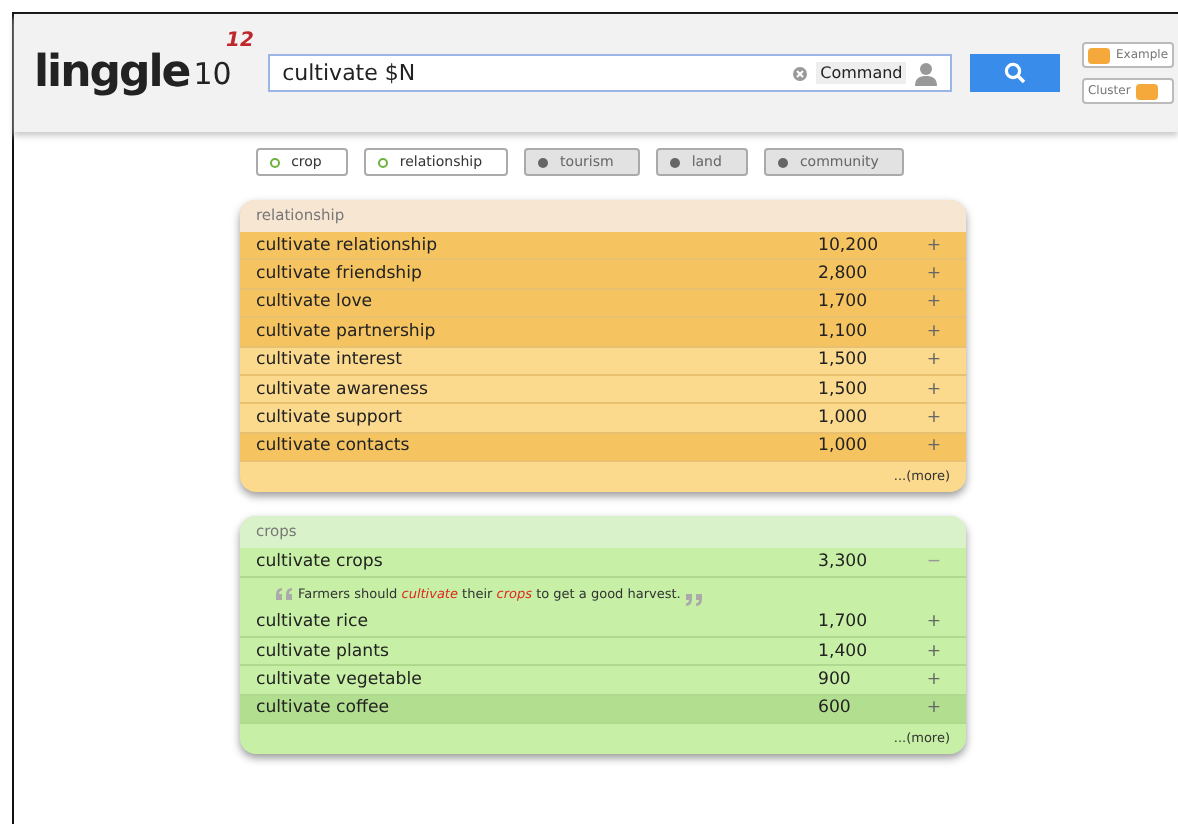  Describe the element at coordinates (603, 563) in the screenshot. I see `result-row: cultivate crops 3,300 −` at that location.